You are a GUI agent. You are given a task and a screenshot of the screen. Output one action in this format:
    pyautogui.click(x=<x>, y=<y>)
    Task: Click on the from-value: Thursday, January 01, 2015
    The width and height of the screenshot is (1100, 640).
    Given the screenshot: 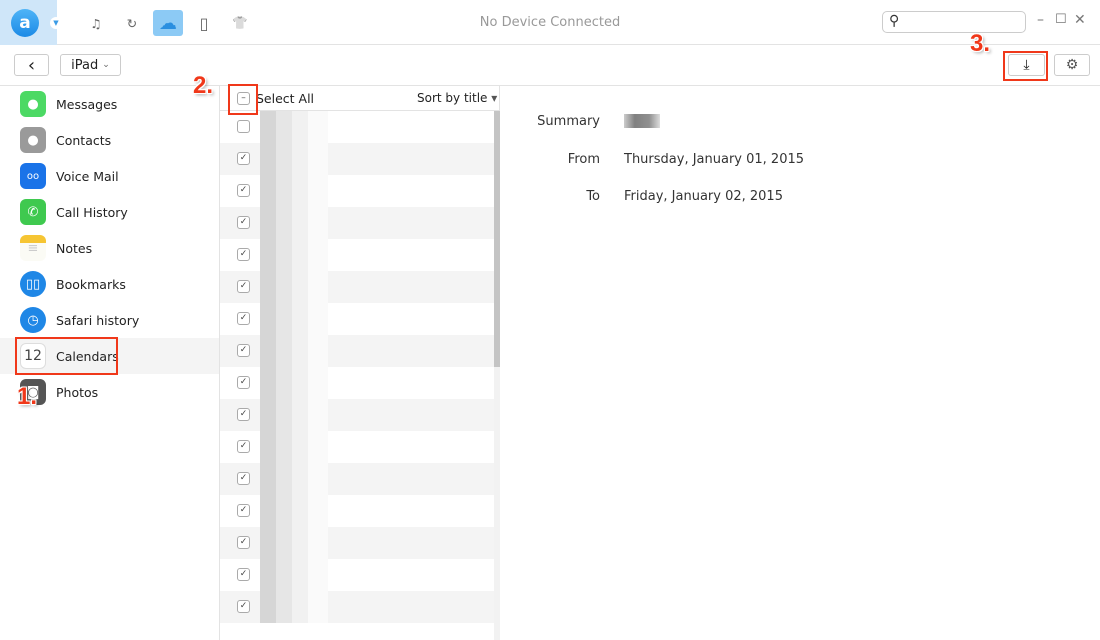 What is the action you would take?
    pyautogui.click(x=714, y=159)
    